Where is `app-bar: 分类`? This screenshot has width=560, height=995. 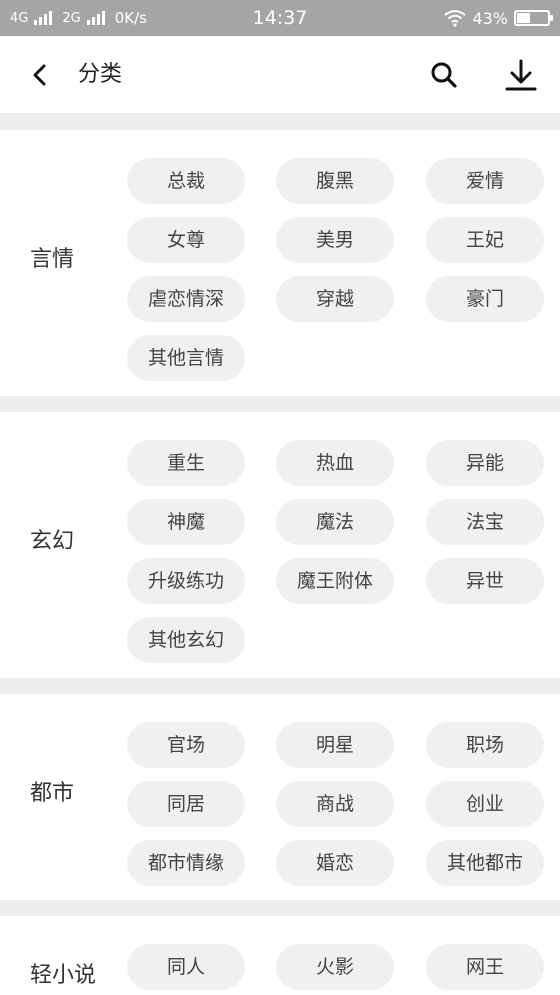 app-bar: 分类 is located at coordinates (280, 75).